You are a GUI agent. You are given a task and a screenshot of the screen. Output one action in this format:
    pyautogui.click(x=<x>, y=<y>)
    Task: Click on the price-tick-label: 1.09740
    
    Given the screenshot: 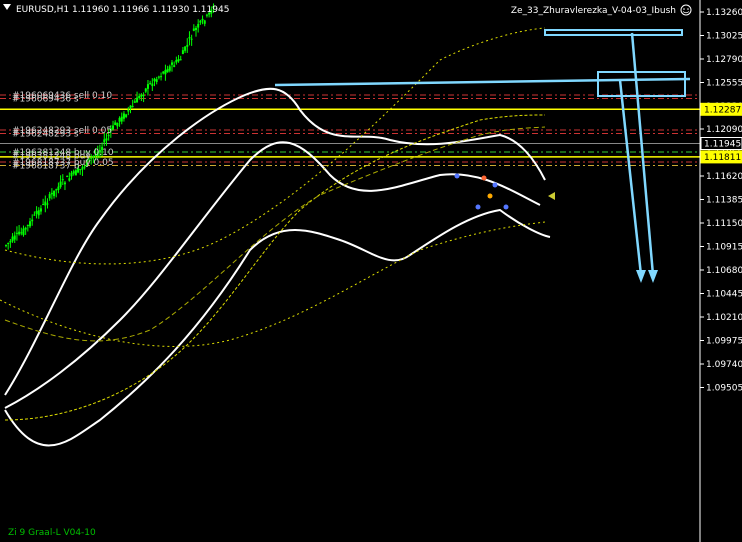 What is the action you would take?
    pyautogui.click(x=724, y=365)
    